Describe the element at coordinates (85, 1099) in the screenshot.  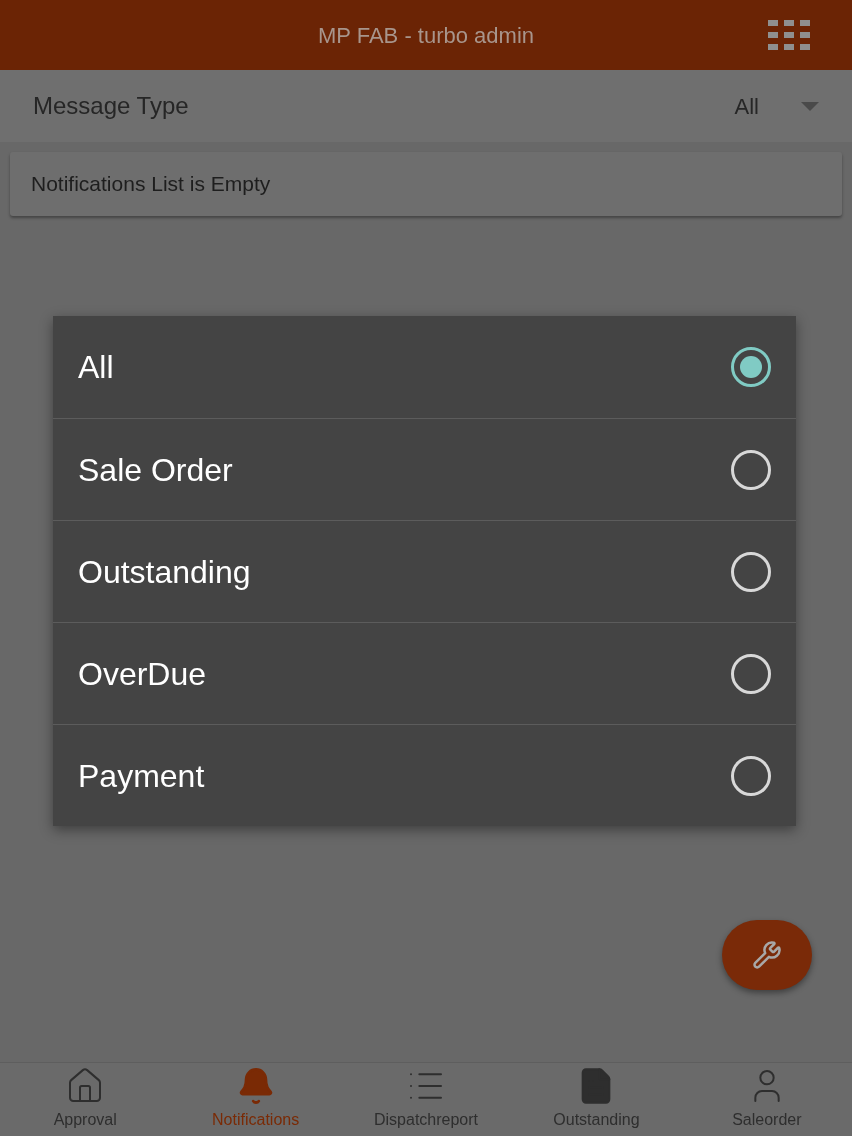
I see `nav-tab: Approval` at that location.